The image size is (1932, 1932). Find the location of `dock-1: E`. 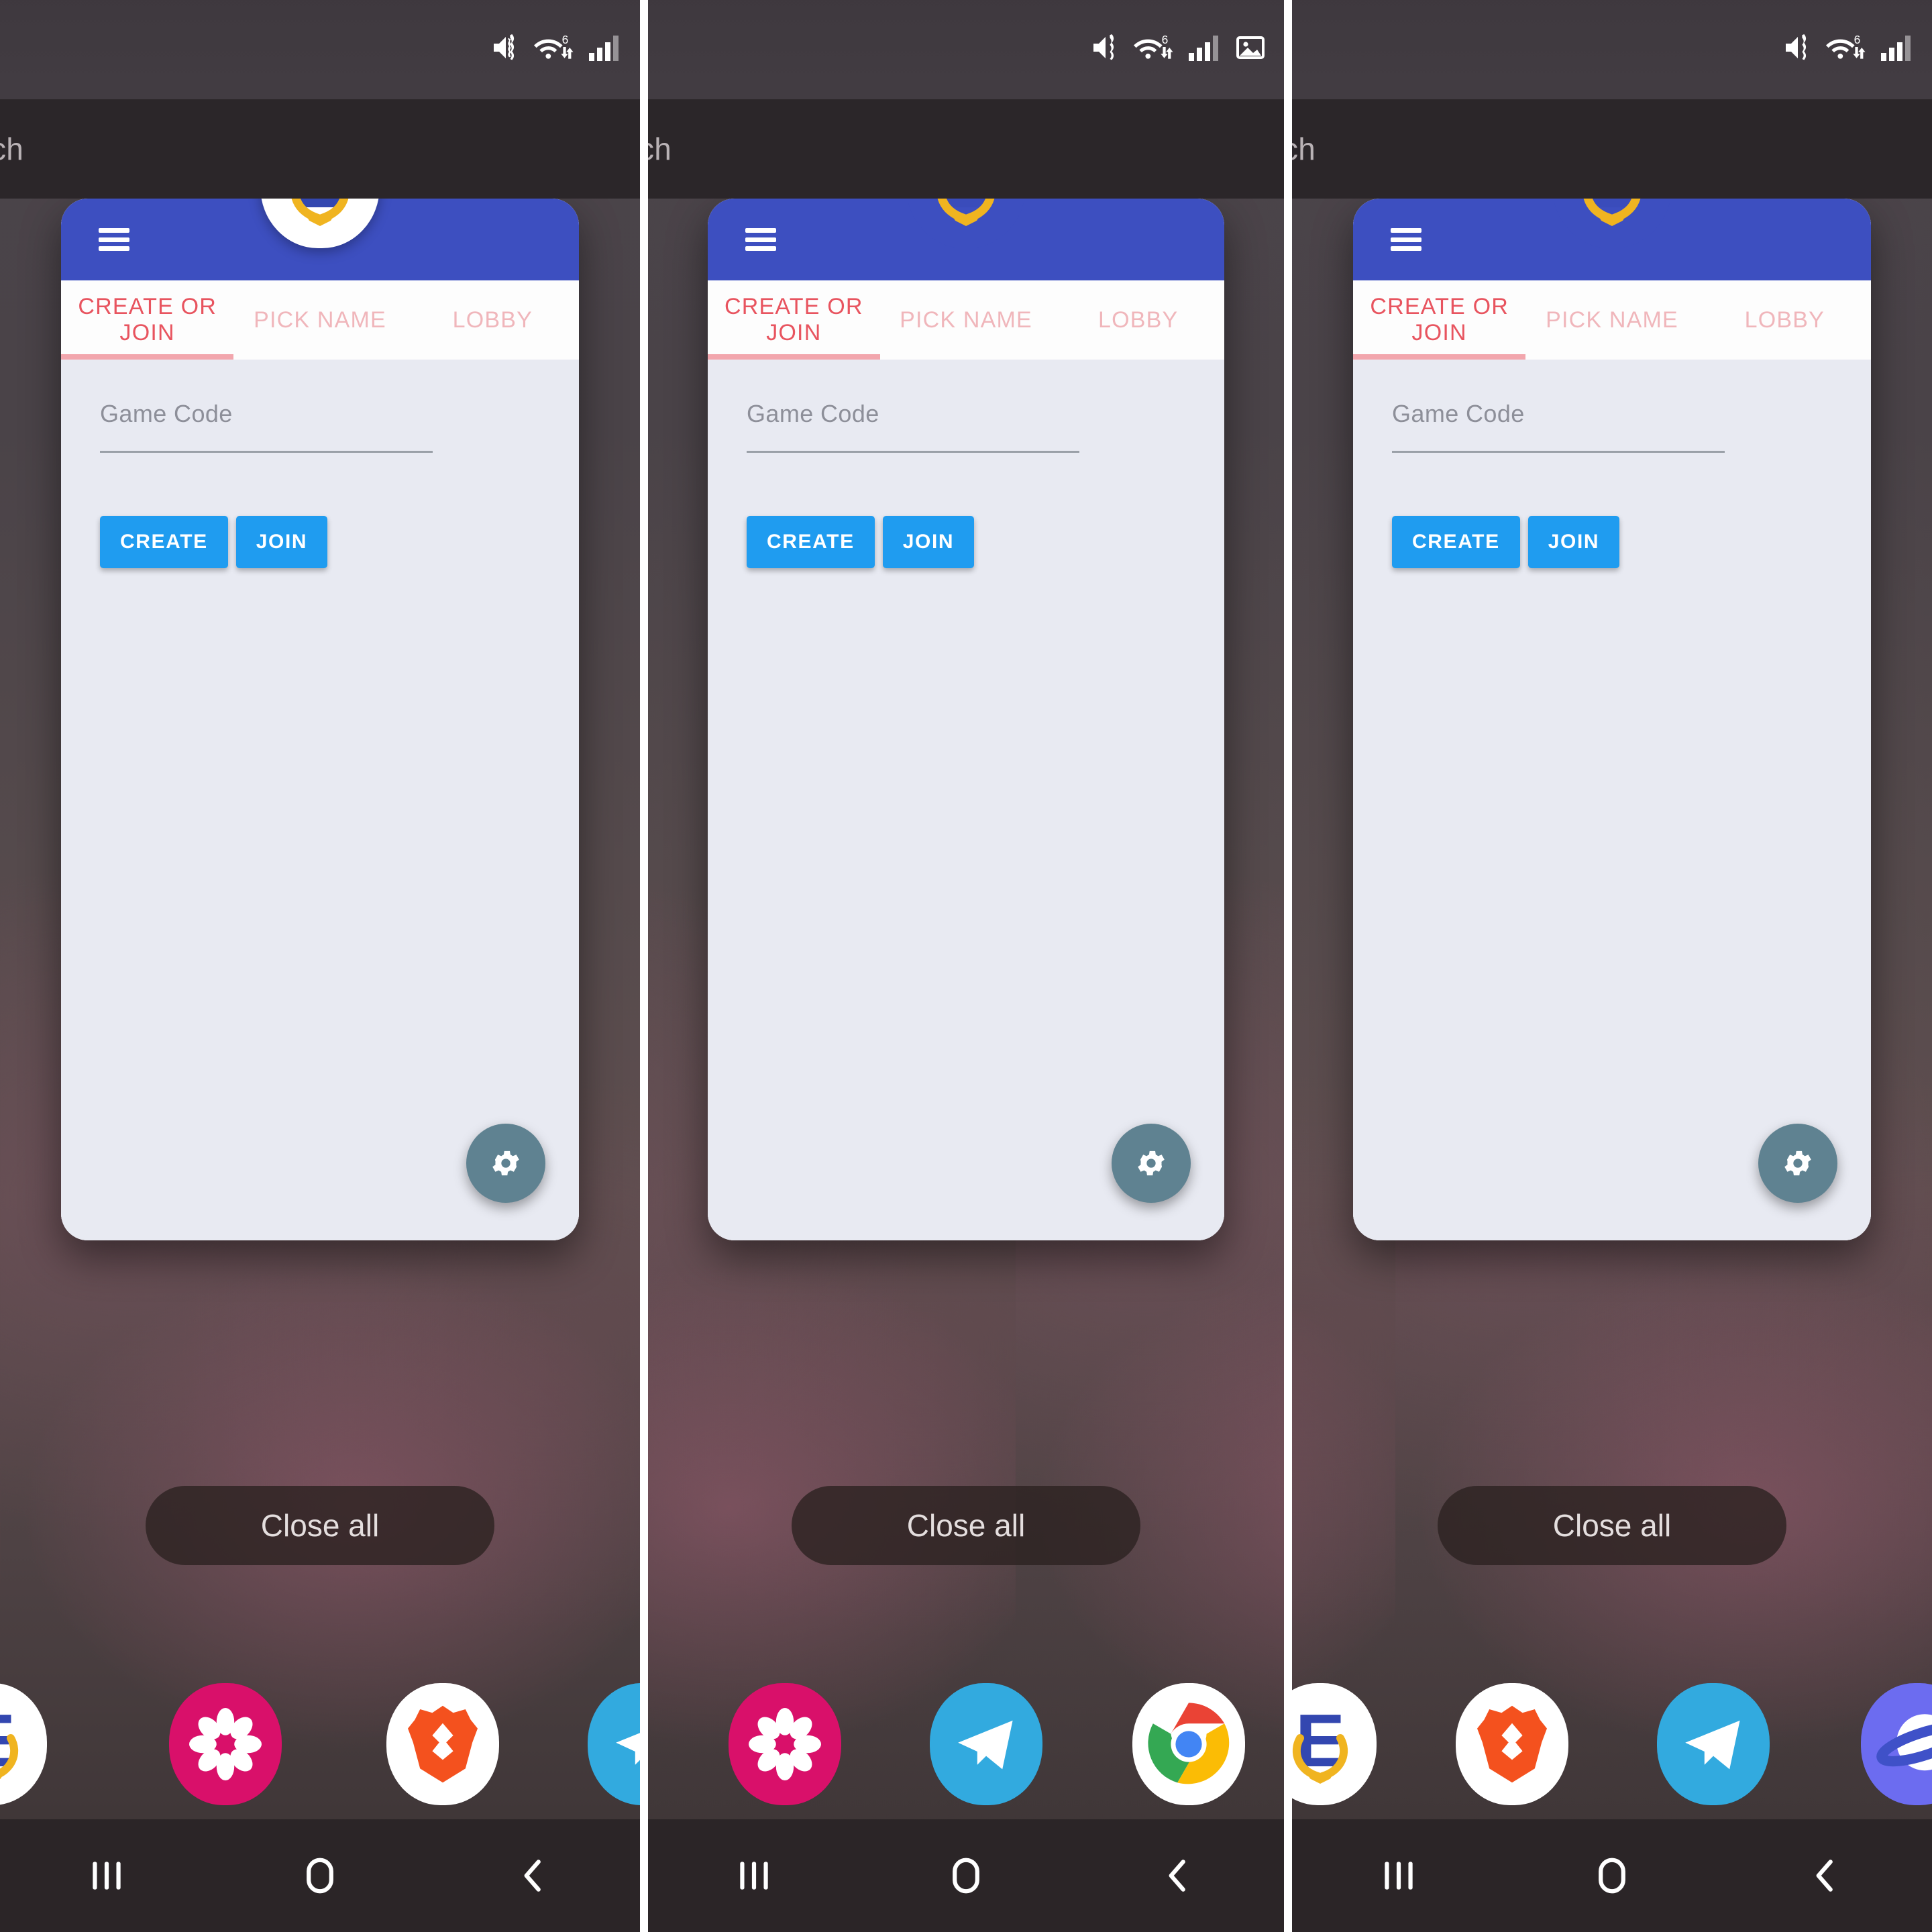

dock-1: E is located at coordinates (320, 1744).